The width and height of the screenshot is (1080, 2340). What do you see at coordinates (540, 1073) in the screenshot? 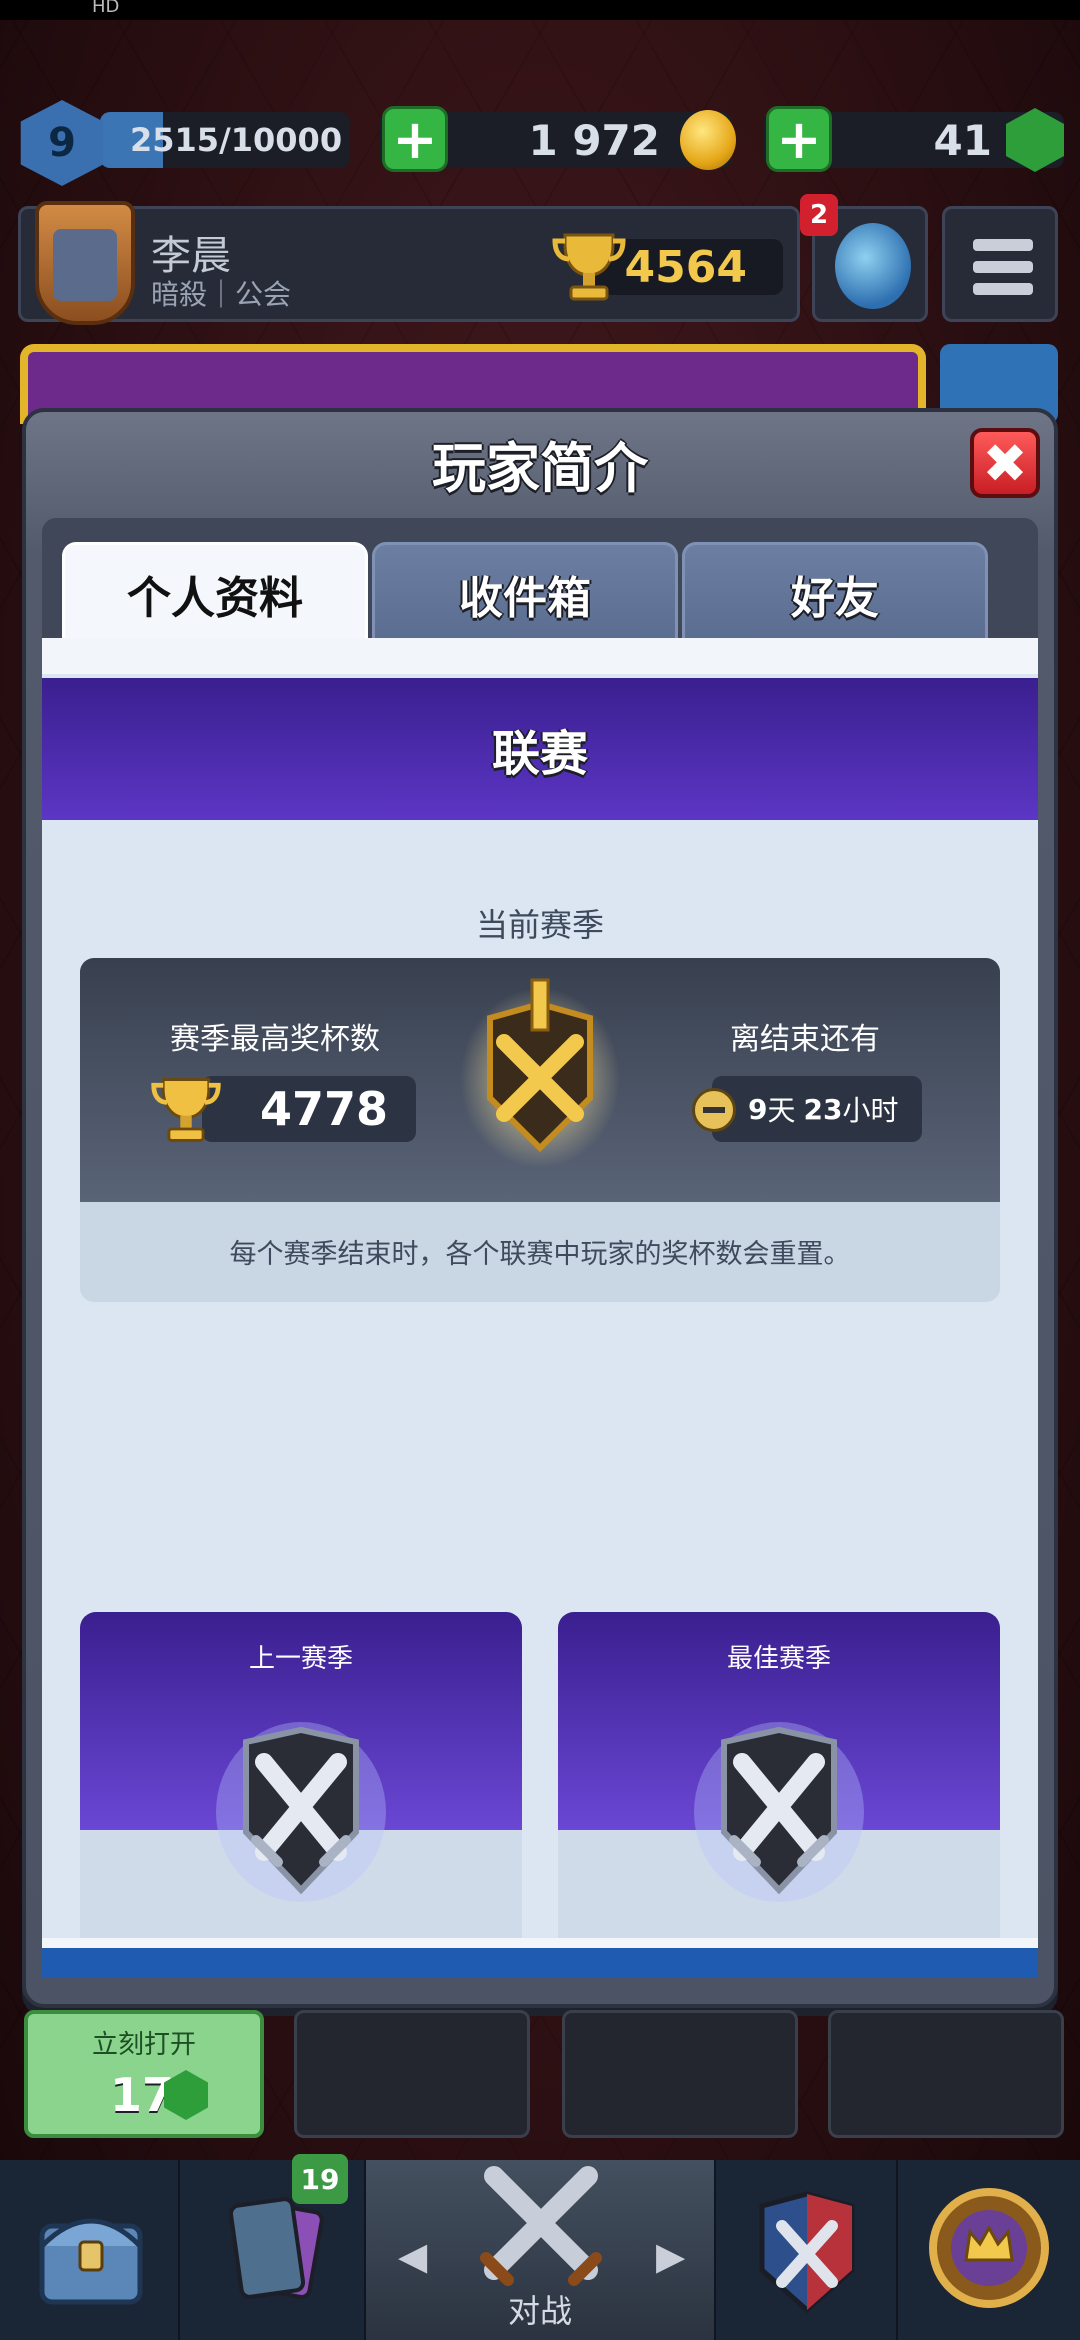
I see `league-shield-icon` at bounding box center [540, 1073].